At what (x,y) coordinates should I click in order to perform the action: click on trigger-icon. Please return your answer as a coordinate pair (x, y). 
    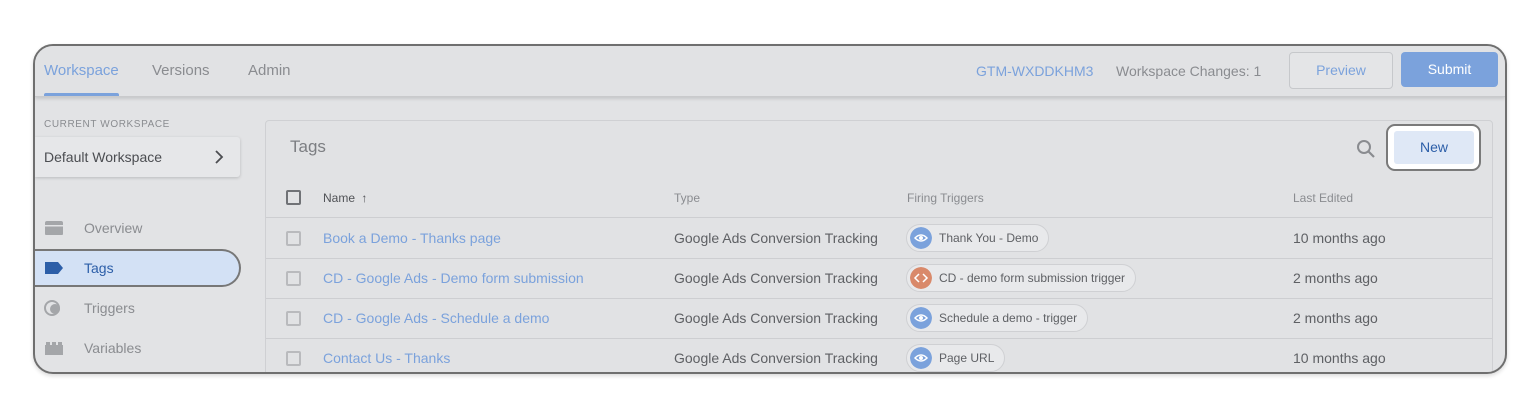
    Looking at the image, I should click on (52, 308).